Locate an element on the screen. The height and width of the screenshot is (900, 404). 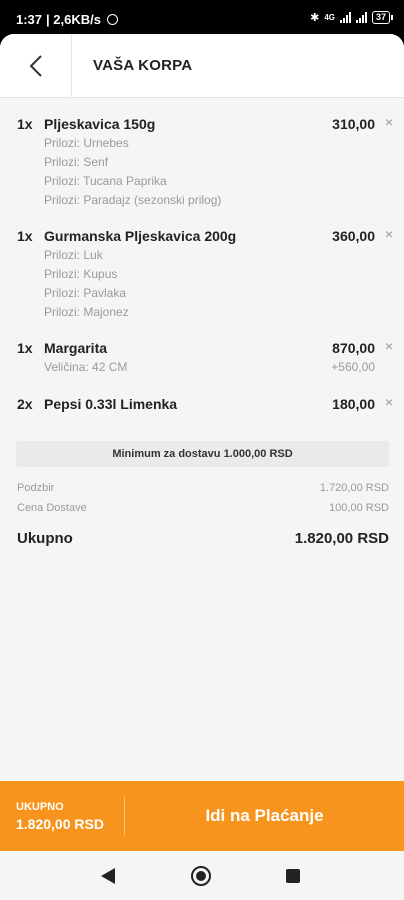
total-value: 1.820,00 RSD is located at coordinates (341, 538).